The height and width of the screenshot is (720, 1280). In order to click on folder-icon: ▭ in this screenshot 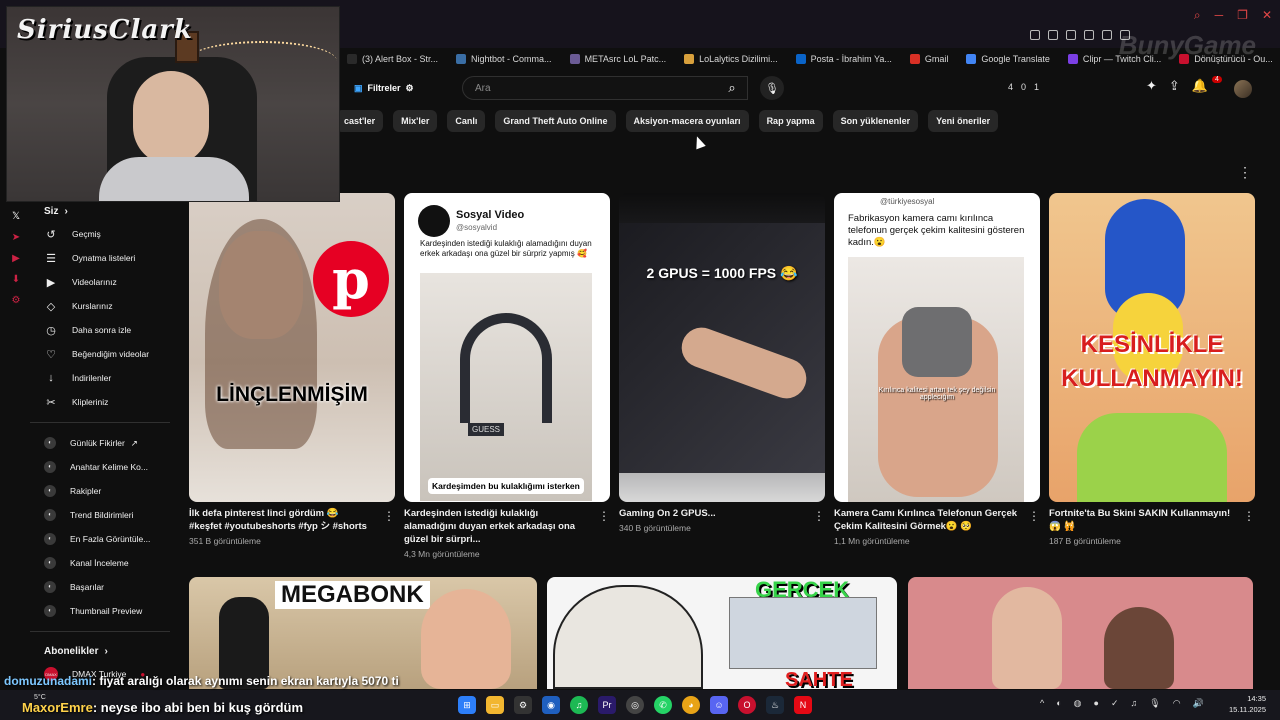, I will do `click(495, 705)`.